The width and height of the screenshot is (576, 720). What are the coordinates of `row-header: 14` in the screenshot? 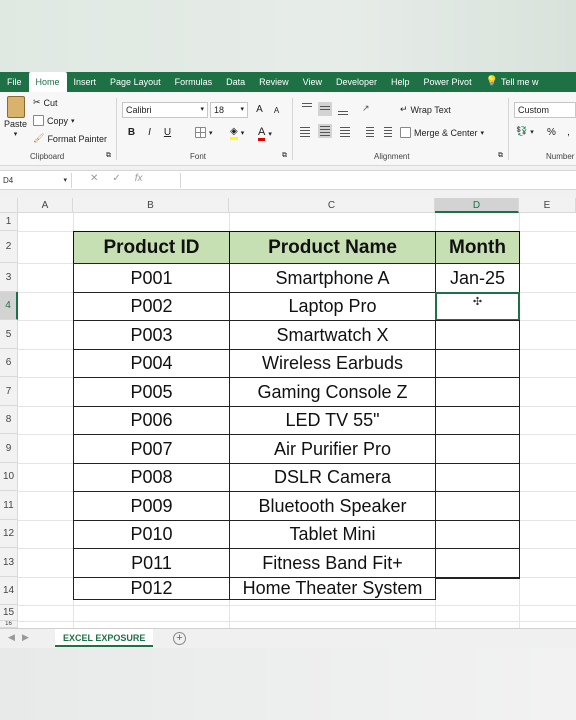 It's located at (9, 591).